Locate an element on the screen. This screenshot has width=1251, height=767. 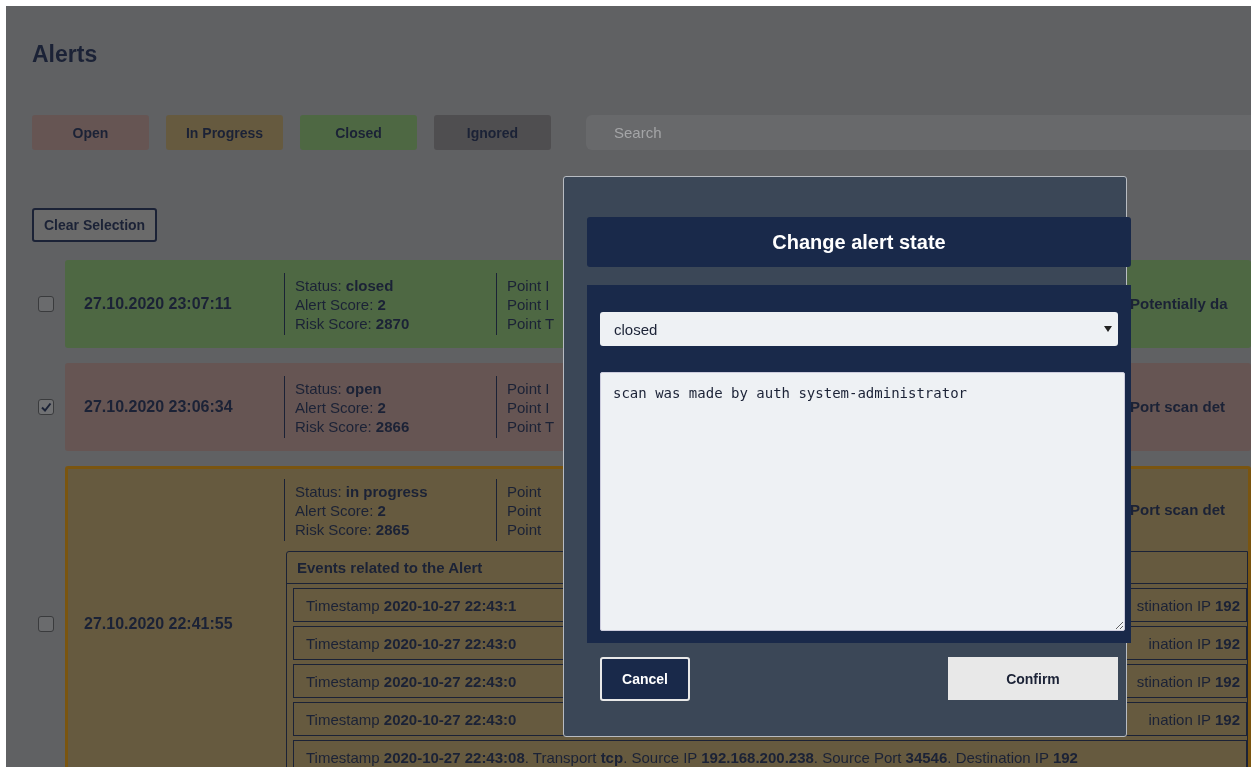
alert-time: 27.10.2020 23:07:11 is located at coordinates (158, 304).